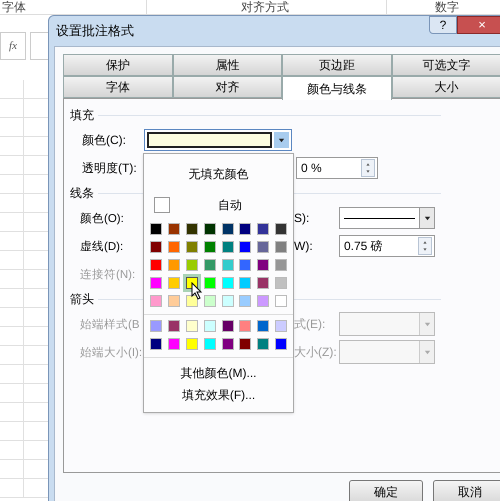 The image size is (500, 501). Describe the element at coordinates (117, 65) in the screenshot. I see `tab: 保护` at that location.